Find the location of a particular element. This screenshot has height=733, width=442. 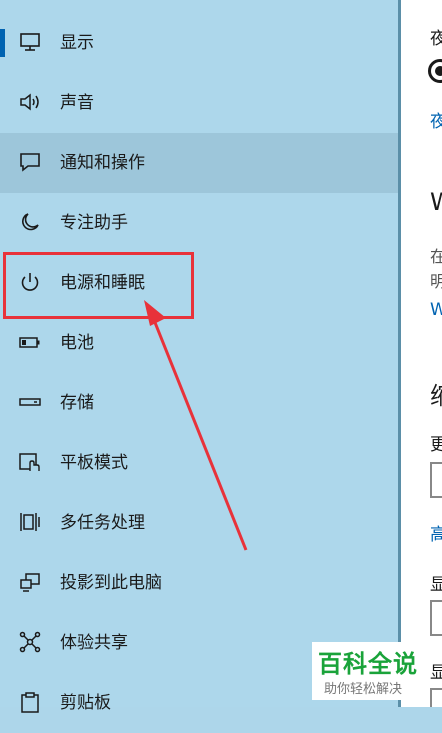

sidebar-item-project-to-pc: 投影到此电脑 is located at coordinates (199, 583).